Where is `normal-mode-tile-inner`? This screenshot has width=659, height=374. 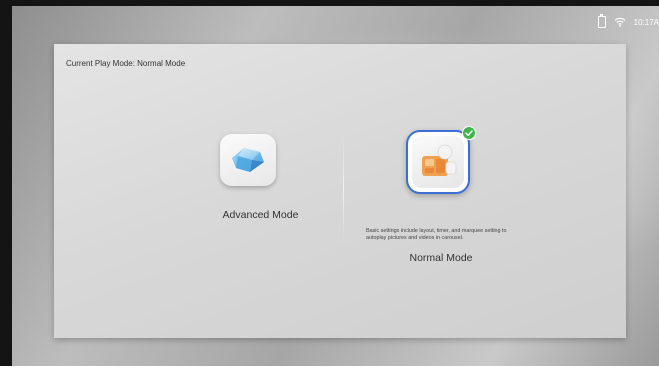 normal-mode-tile-inner is located at coordinates (438, 162).